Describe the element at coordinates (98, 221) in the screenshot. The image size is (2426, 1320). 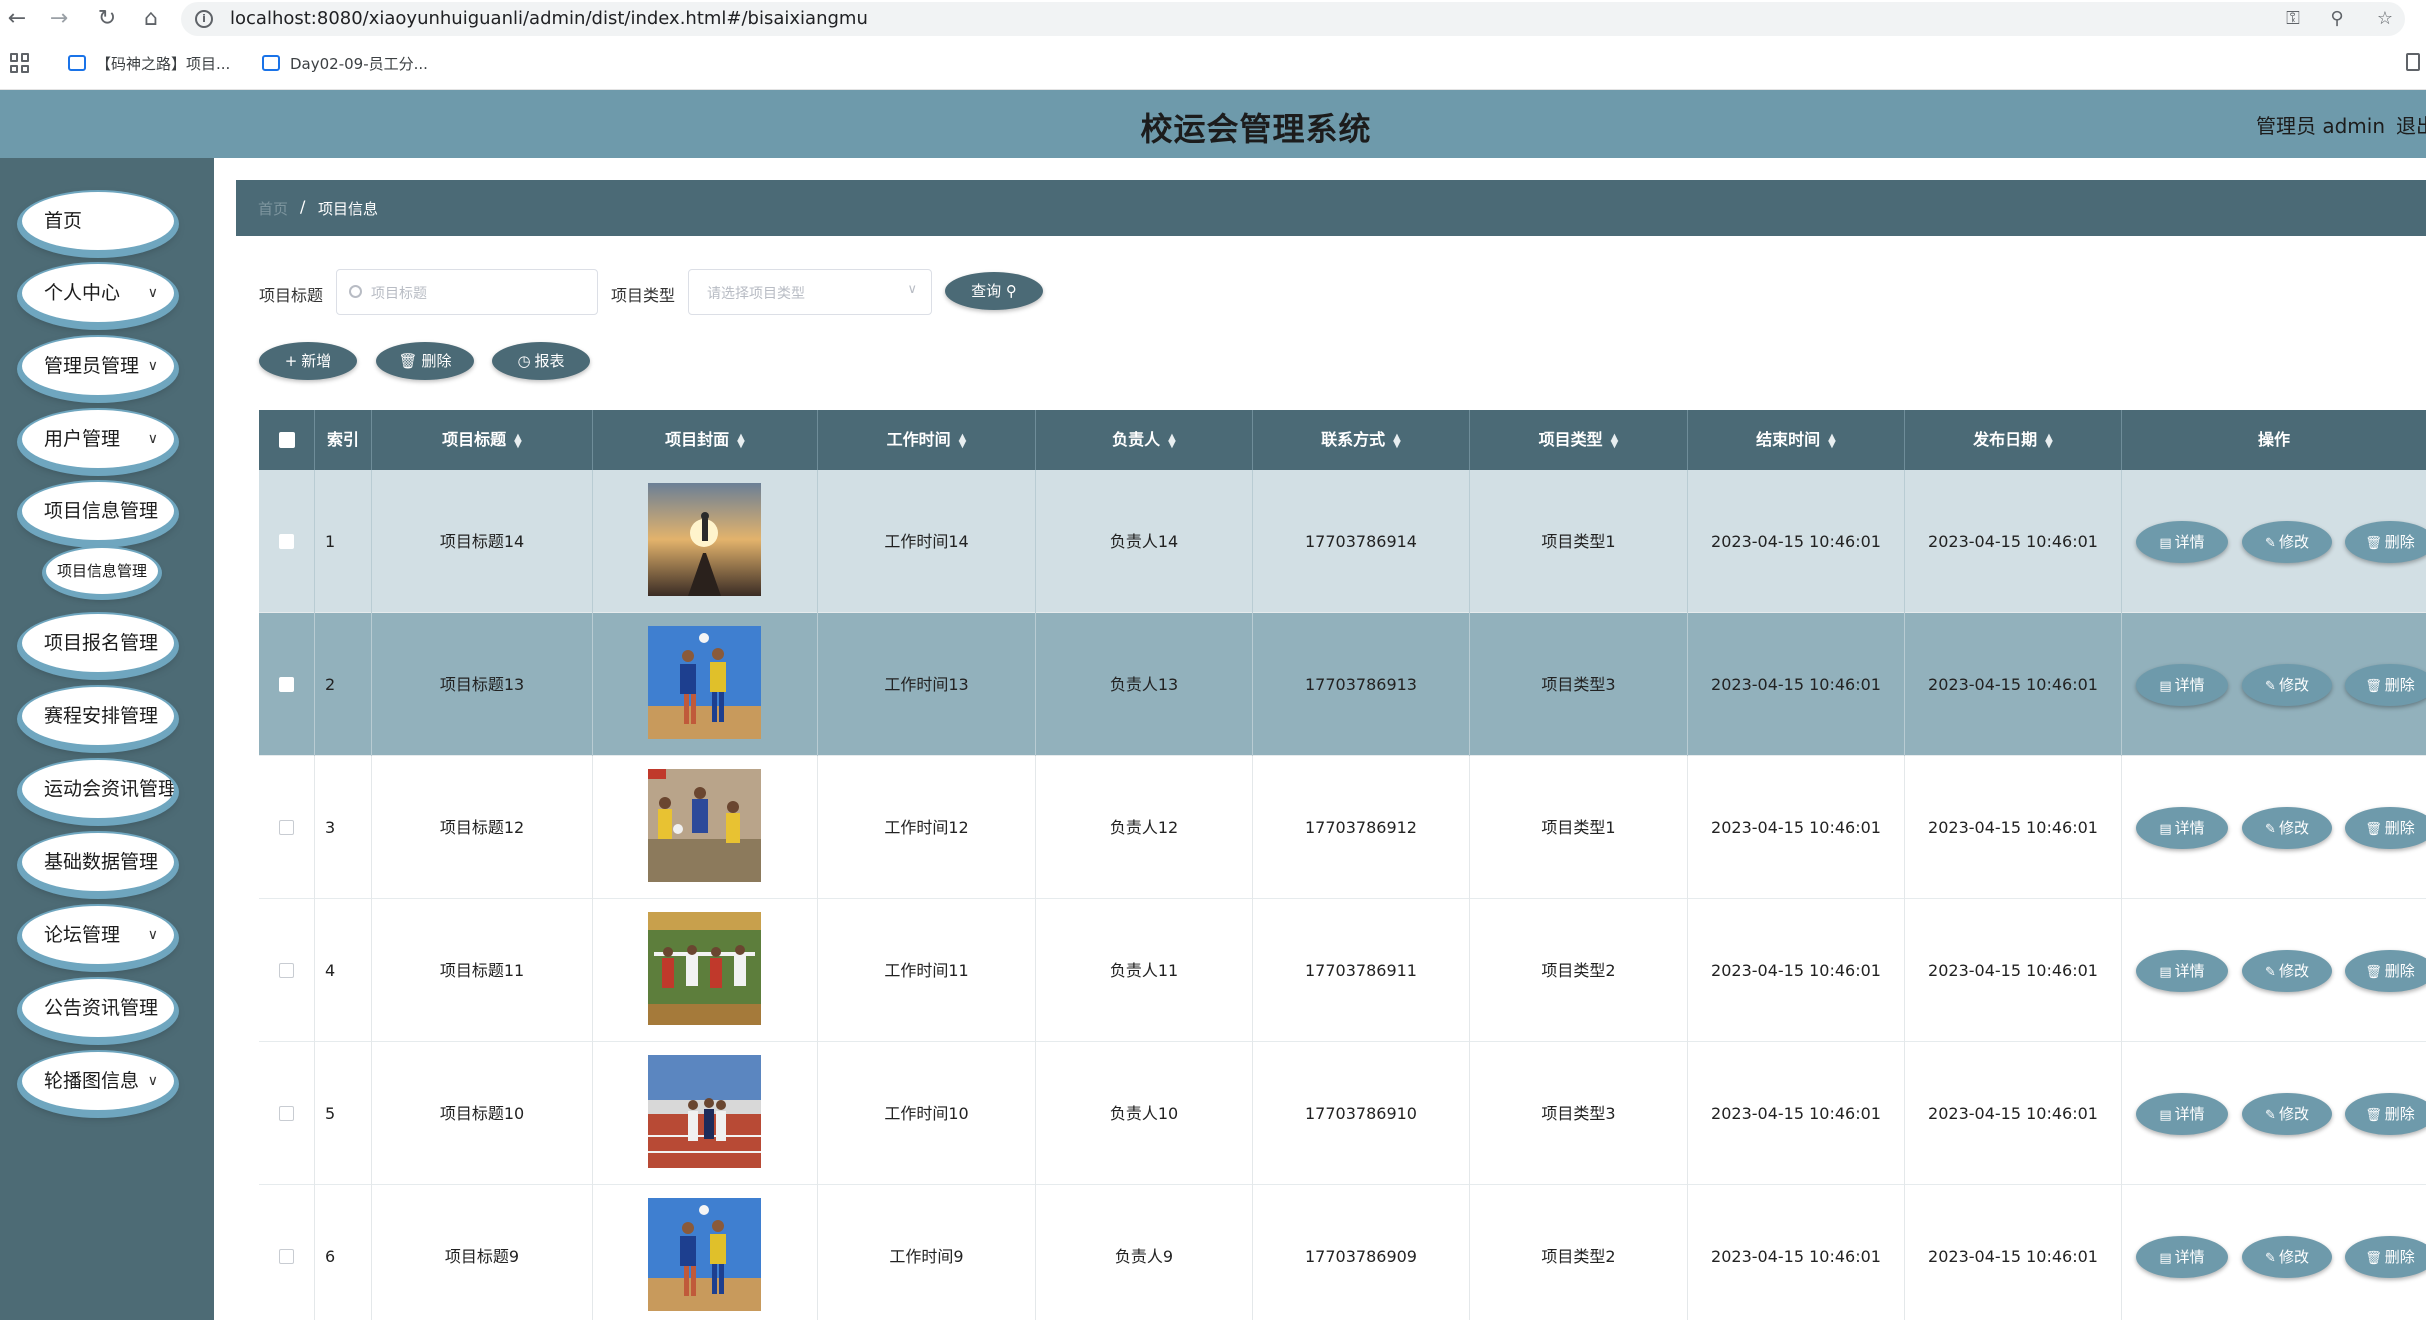
I see `sidebar-item-home: 首页` at that location.